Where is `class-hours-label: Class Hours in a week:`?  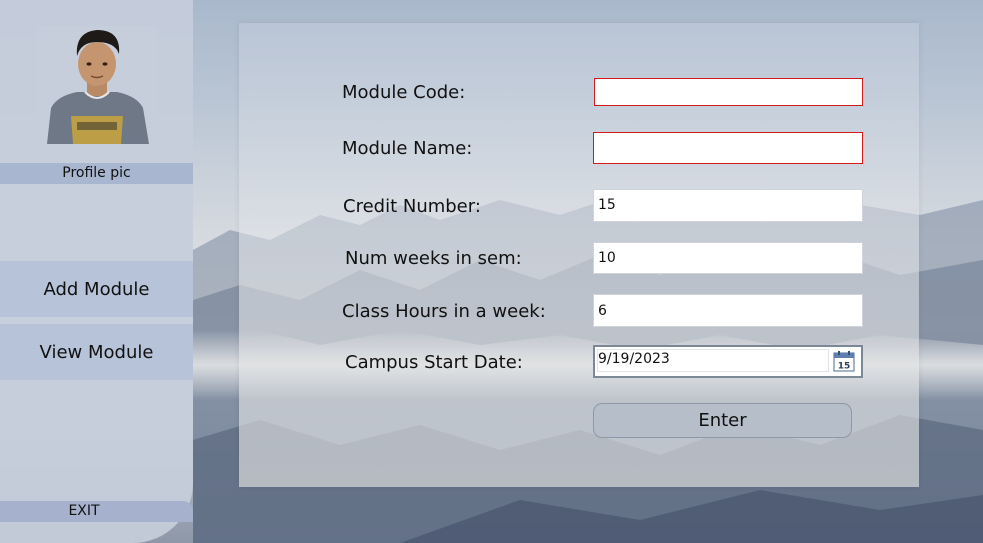 class-hours-label: Class Hours in a week: is located at coordinates (444, 311).